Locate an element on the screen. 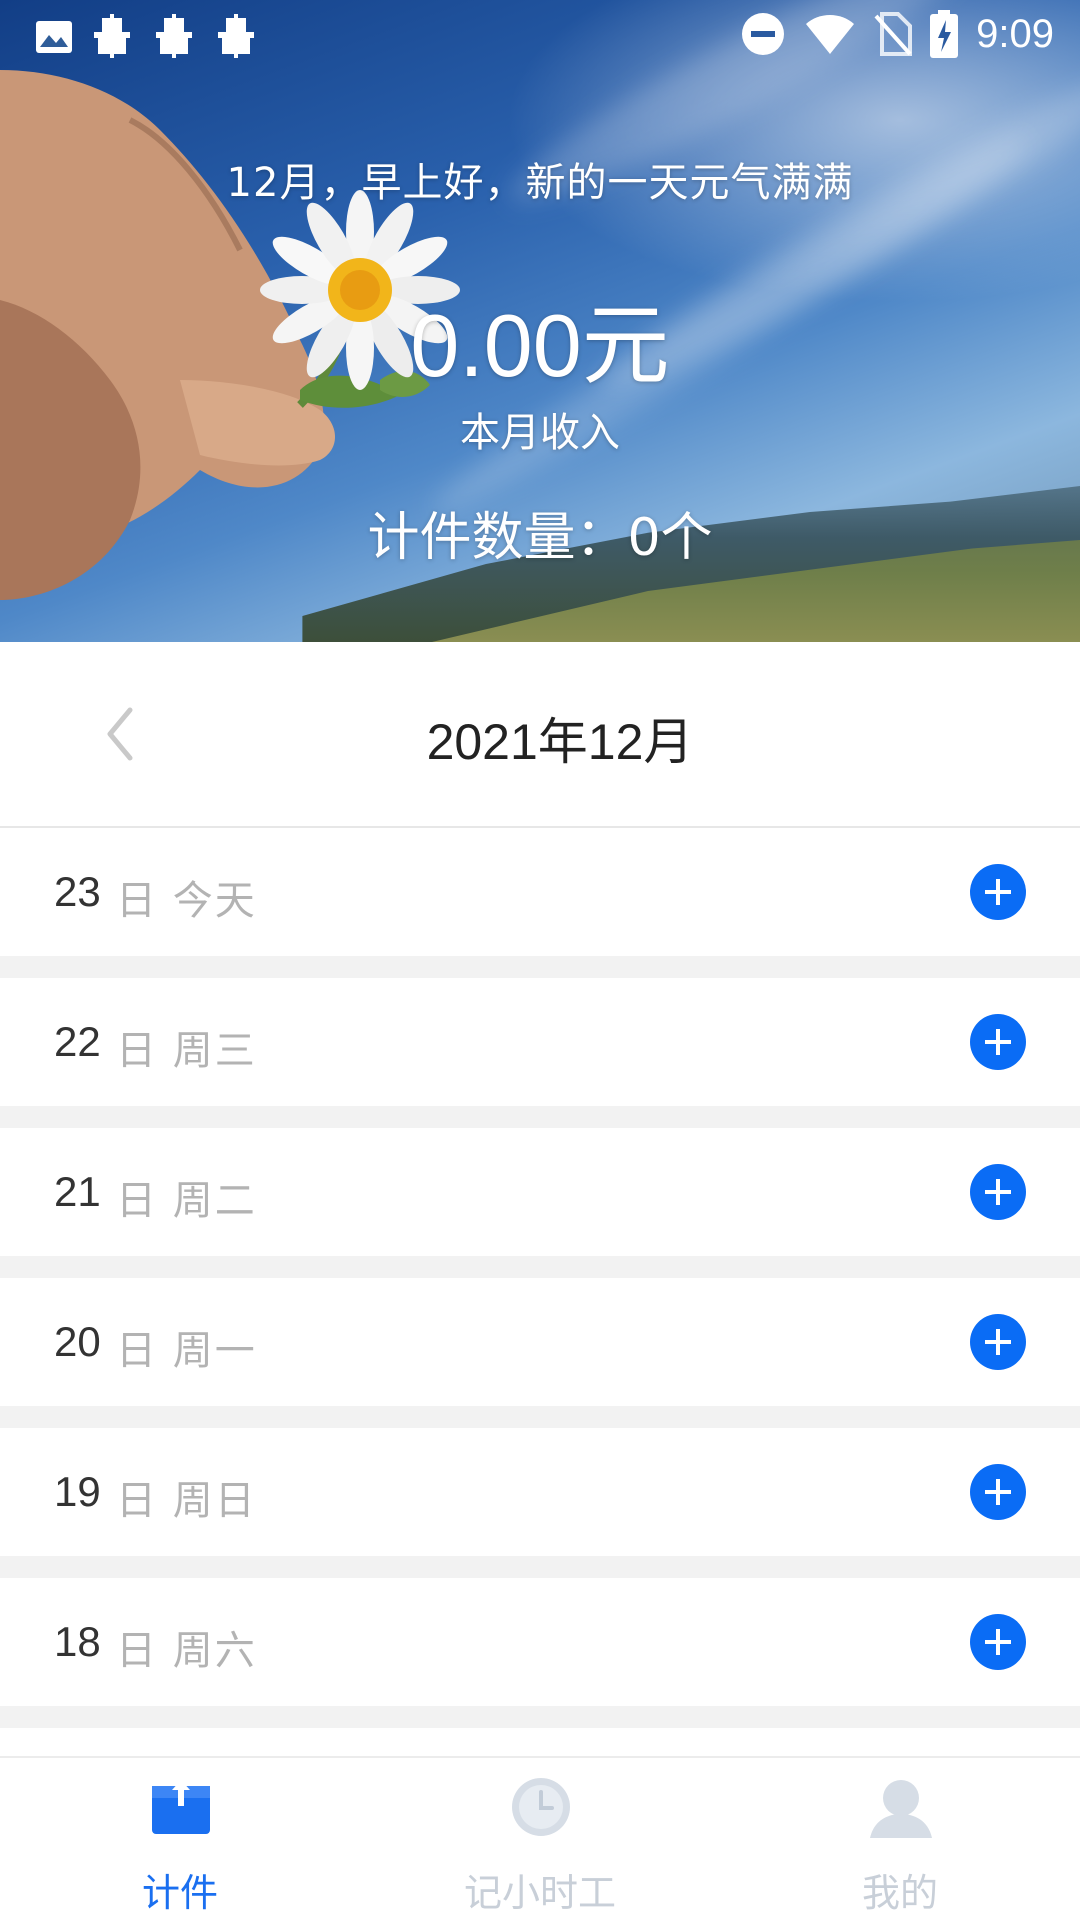 This screenshot has height=1920, width=1080. nav-tab-mine: 我的 is located at coordinates (900, 1839).